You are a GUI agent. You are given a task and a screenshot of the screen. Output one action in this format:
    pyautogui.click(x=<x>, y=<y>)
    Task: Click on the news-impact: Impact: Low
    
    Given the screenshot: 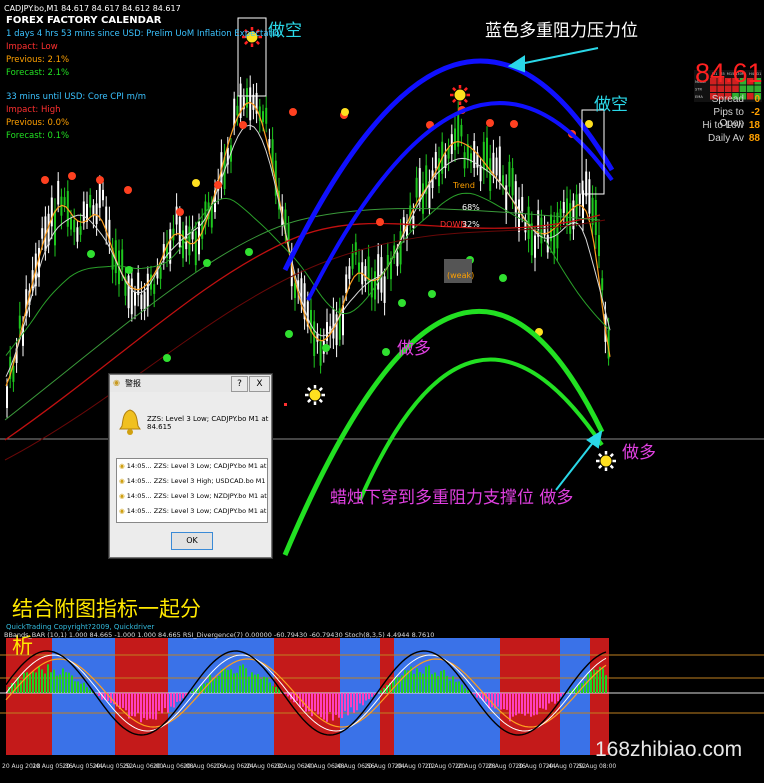 What is the action you would take?
    pyautogui.click(x=32, y=47)
    